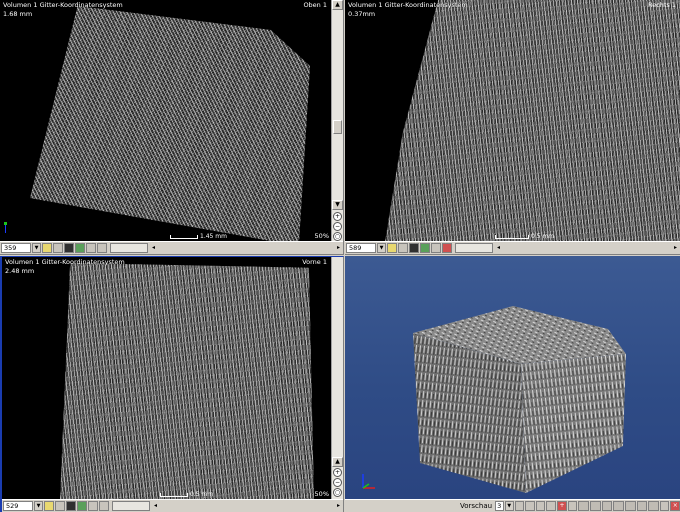 This screenshot has width=680, height=512. I want to click on axis-dot, so click(5, 223).